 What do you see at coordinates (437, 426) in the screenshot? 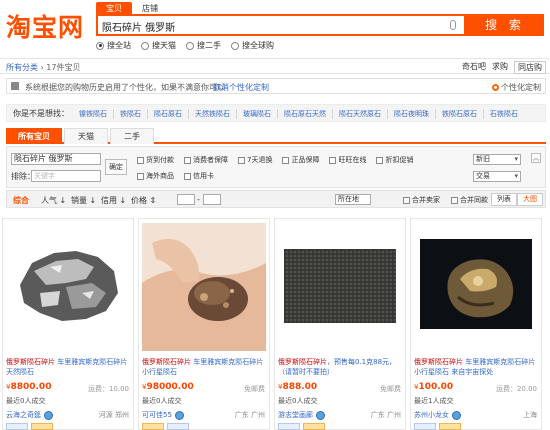
I see `service-badges` at bounding box center [437, 426].